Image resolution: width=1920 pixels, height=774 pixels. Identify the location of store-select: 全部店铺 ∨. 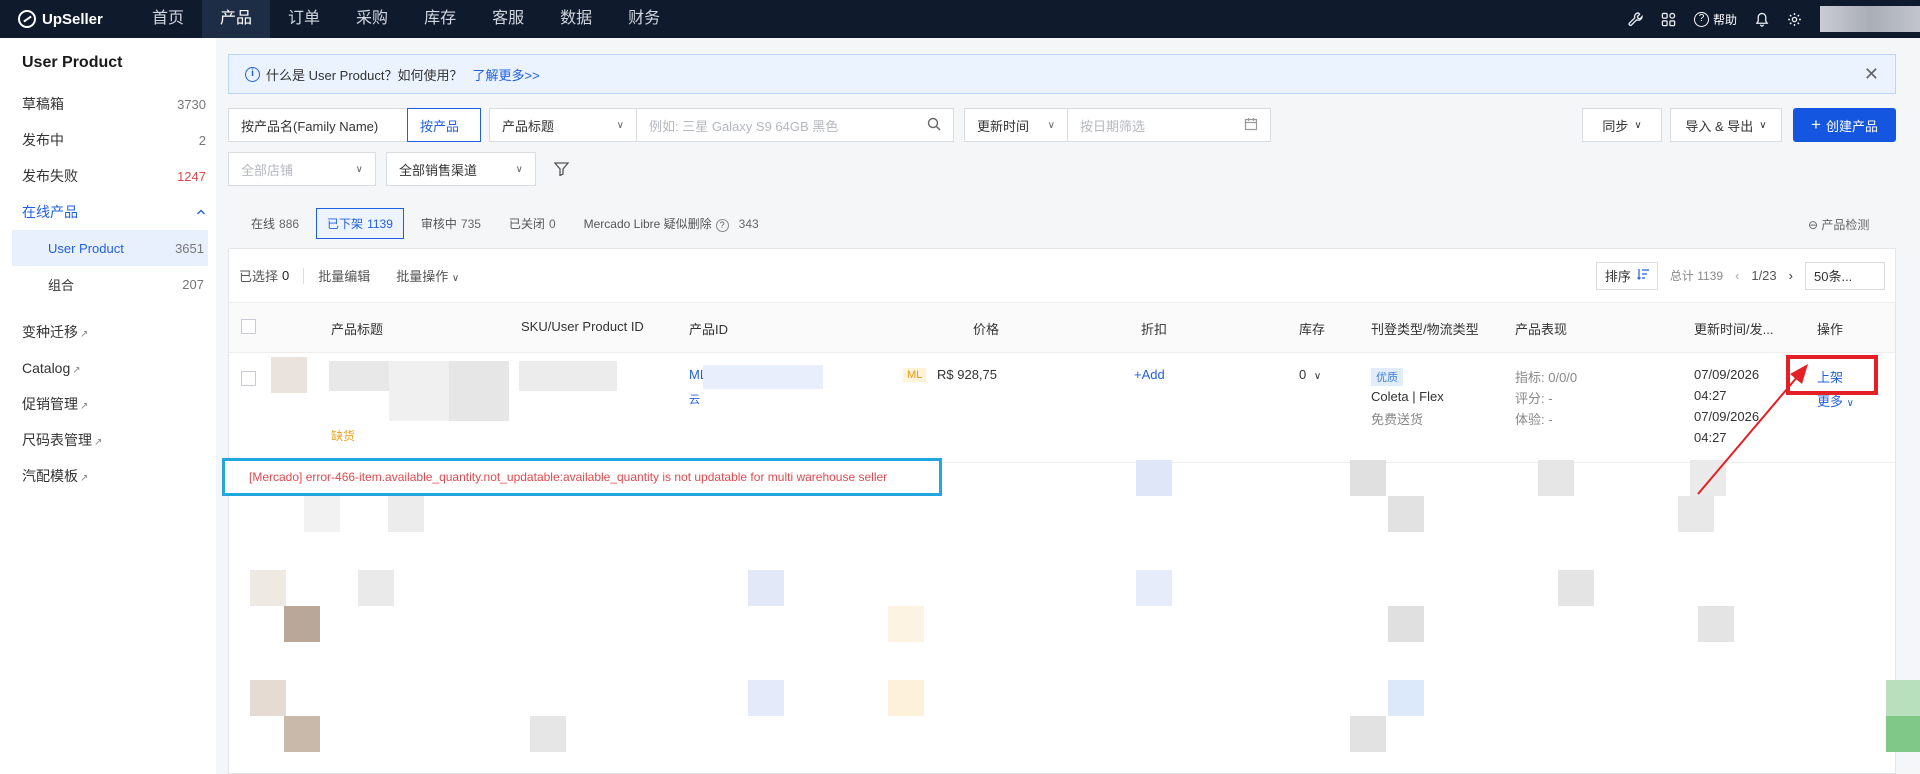
(302, 169).